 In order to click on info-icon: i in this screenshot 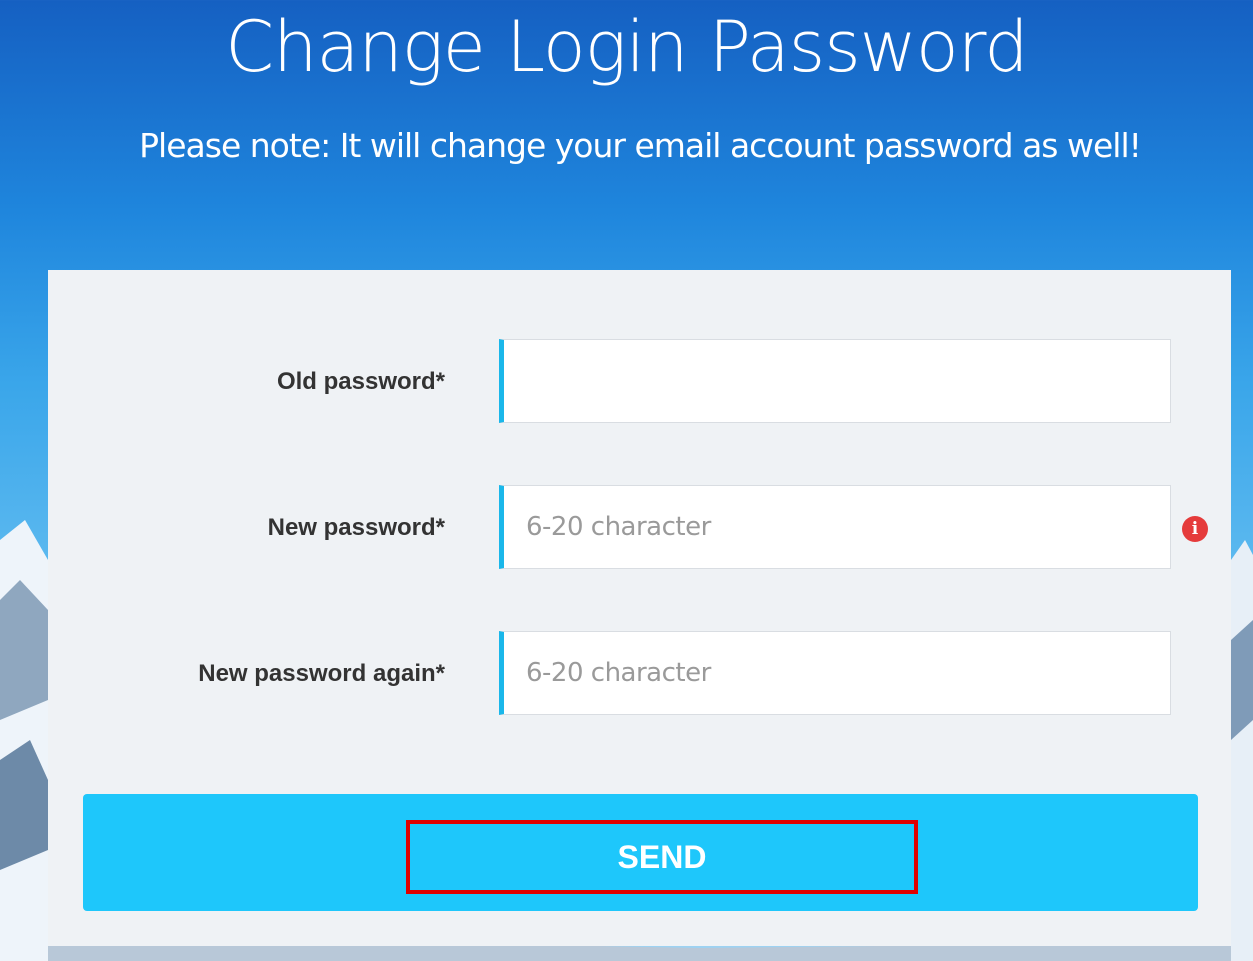, I will do `click(1195, 529)`.